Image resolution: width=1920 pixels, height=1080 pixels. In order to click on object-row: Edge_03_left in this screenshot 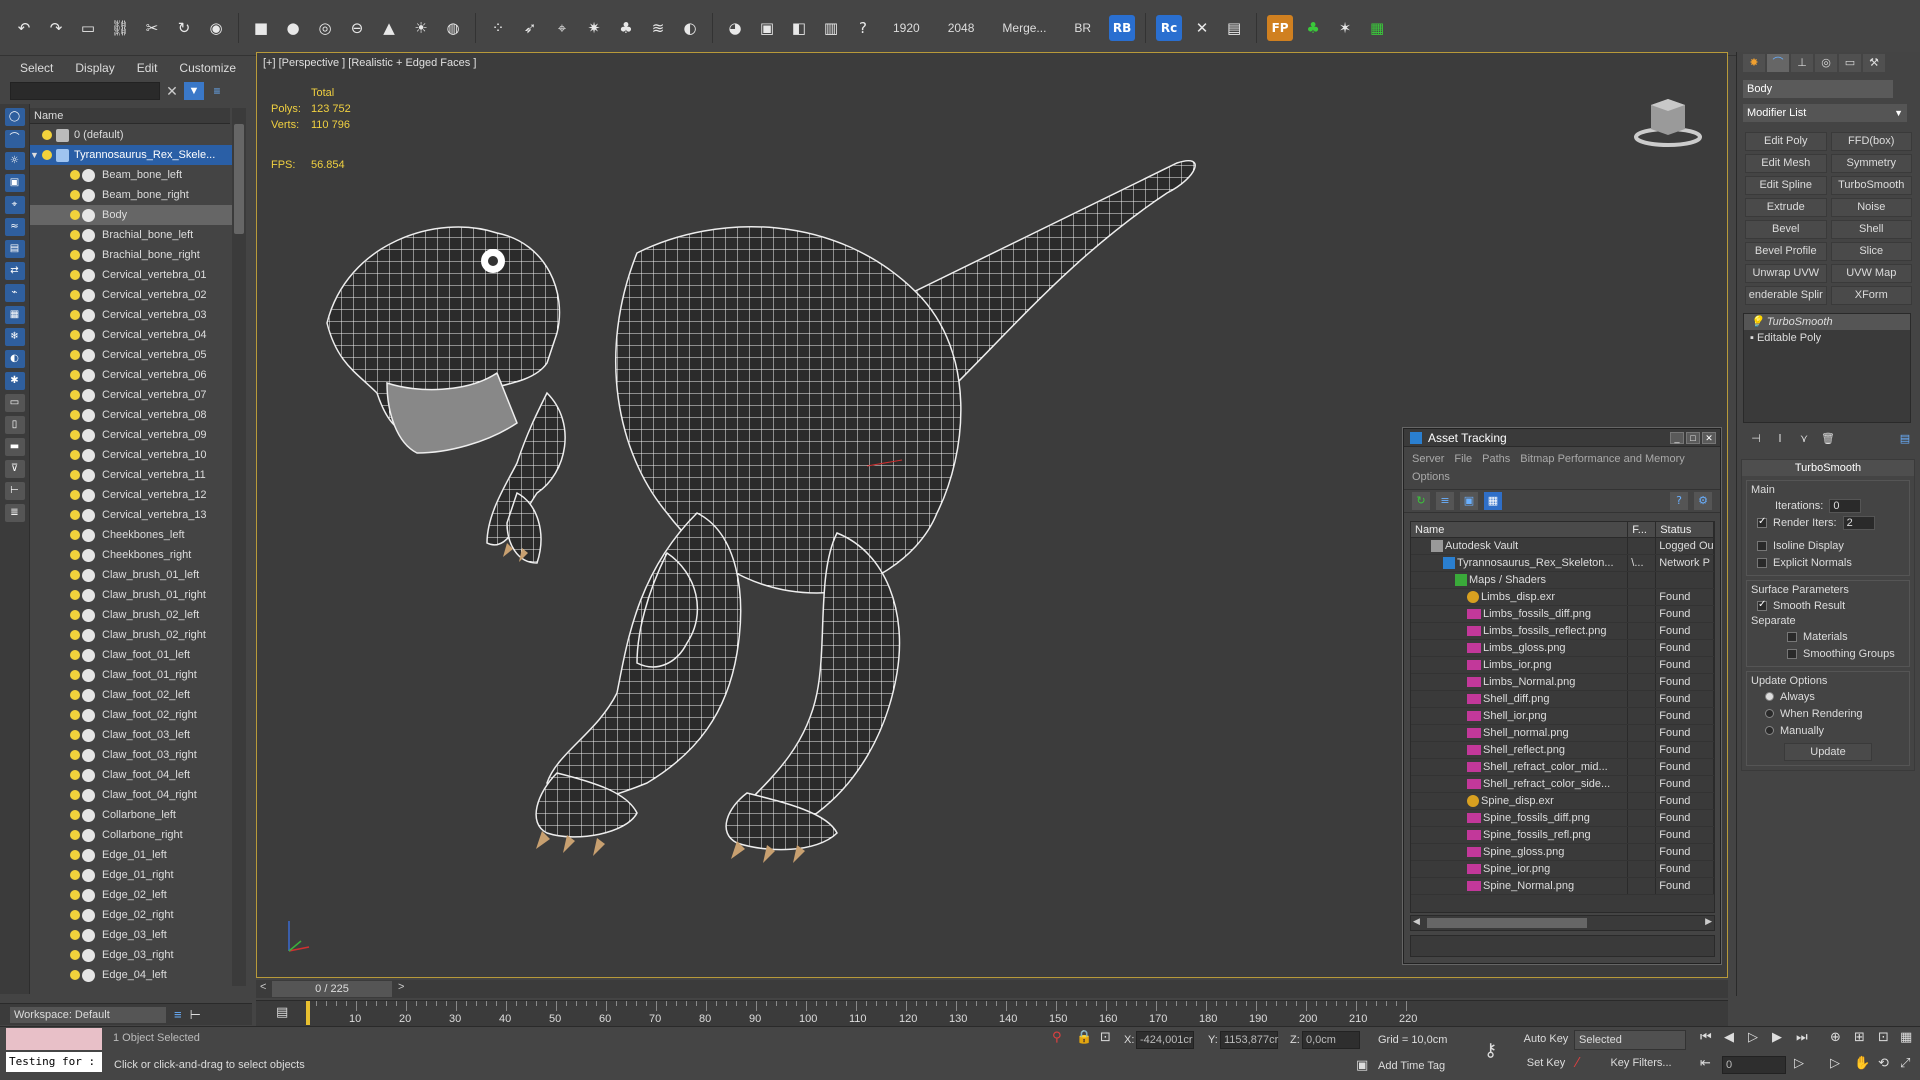, I will do `click(131, 935)`.